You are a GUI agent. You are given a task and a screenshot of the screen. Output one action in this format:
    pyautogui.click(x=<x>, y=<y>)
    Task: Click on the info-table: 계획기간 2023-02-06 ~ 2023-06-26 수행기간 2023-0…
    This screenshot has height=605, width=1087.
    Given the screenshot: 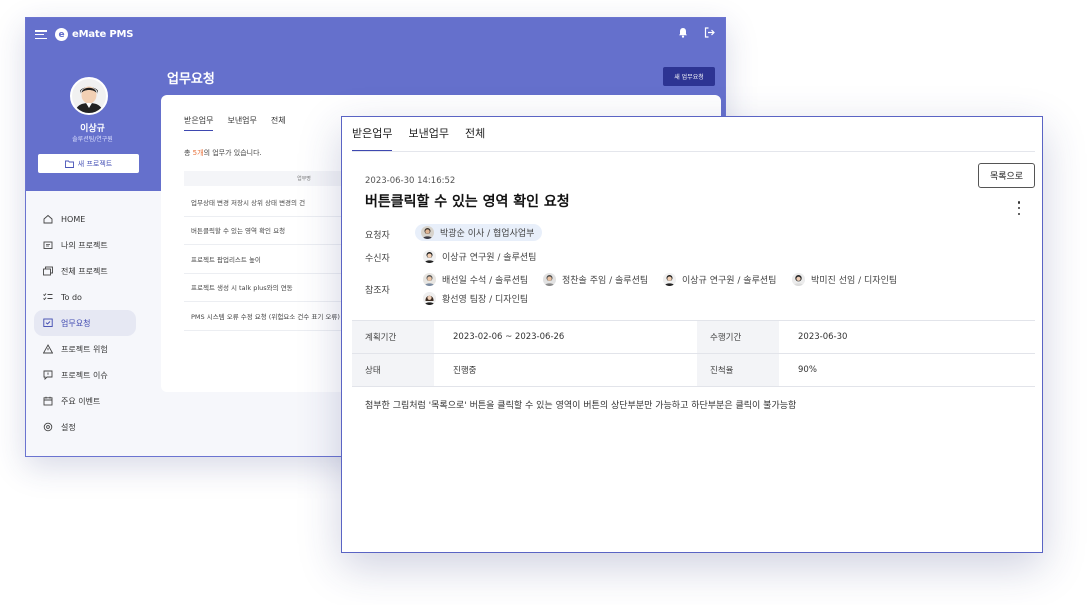 What is the action you would take?
    pyautogui.click(x=693, y=353)
    